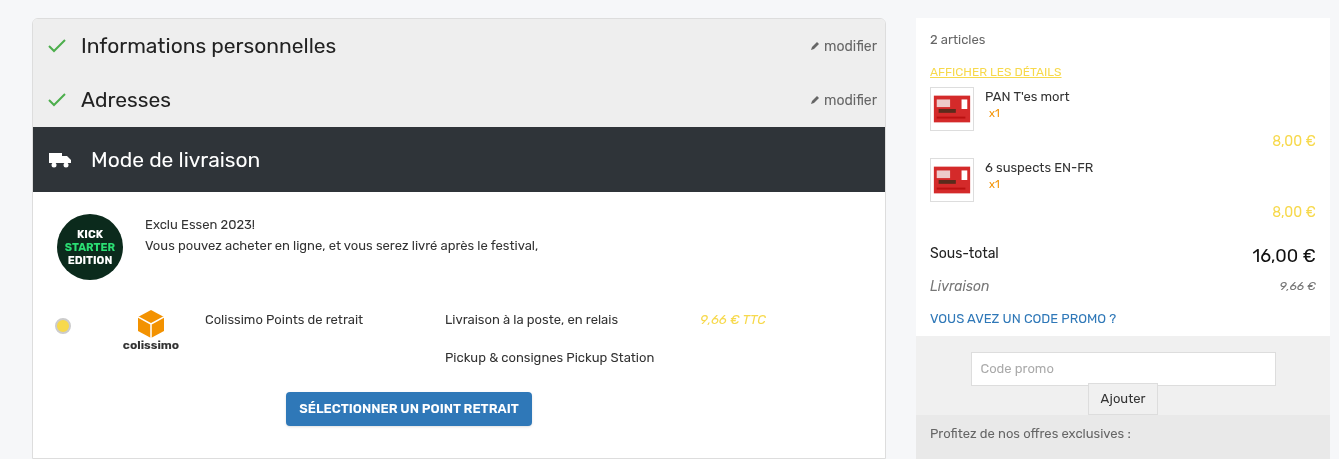  Describe the element at coordinates (63, 326) in the screenshot. I see `radio-button` at that location.